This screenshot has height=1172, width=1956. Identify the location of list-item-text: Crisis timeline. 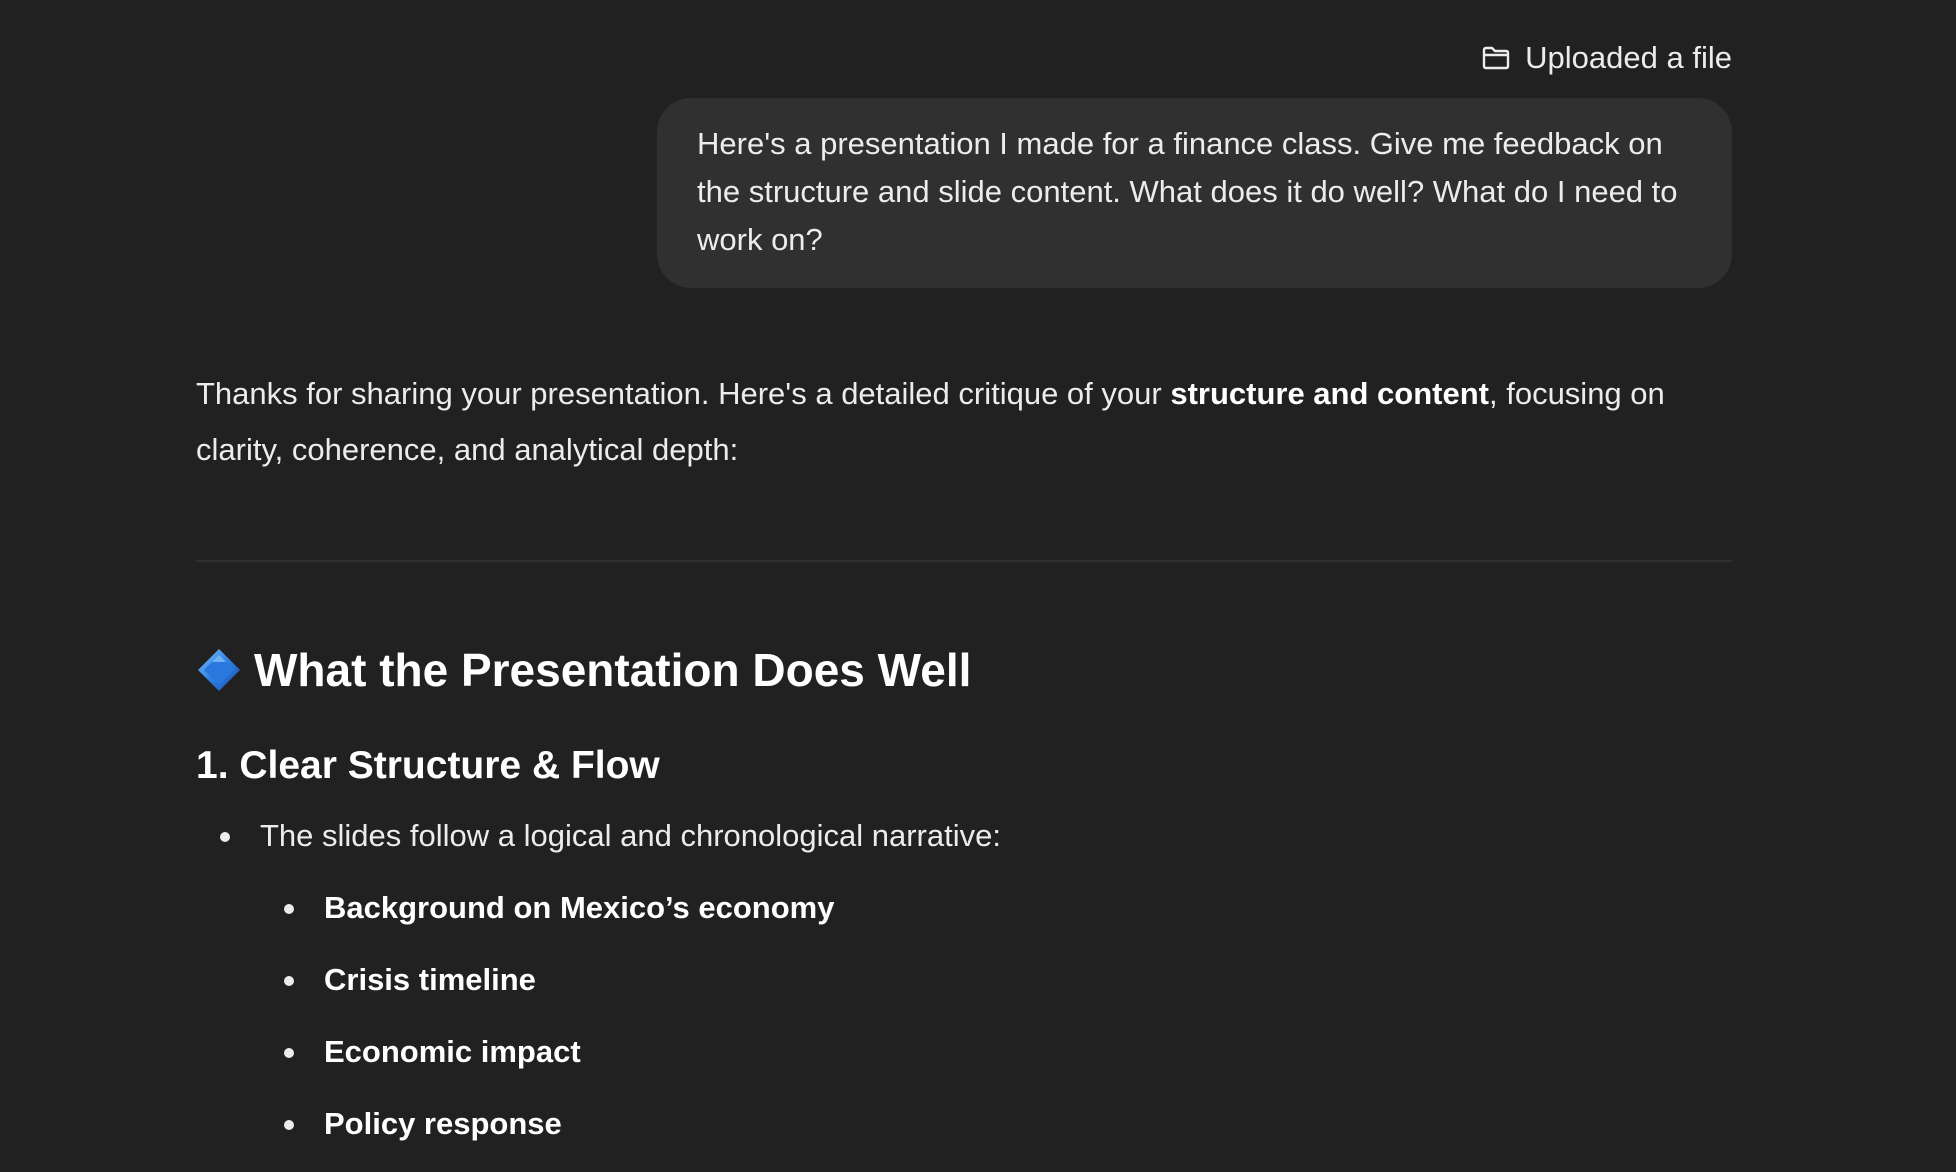
(430, 979).